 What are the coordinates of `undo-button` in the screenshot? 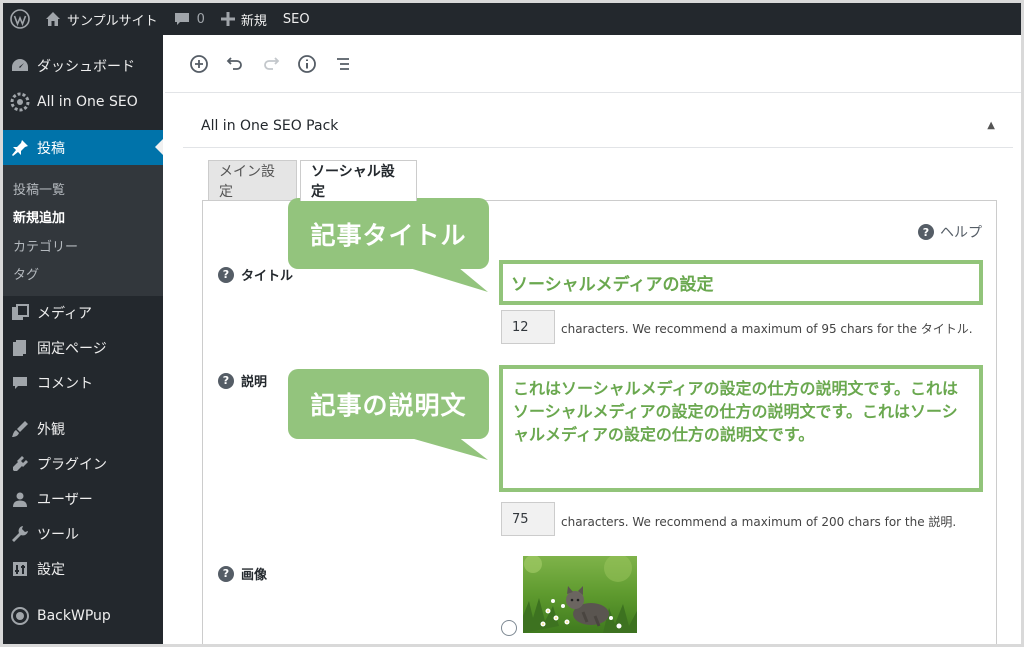 It's located at (235, 64).